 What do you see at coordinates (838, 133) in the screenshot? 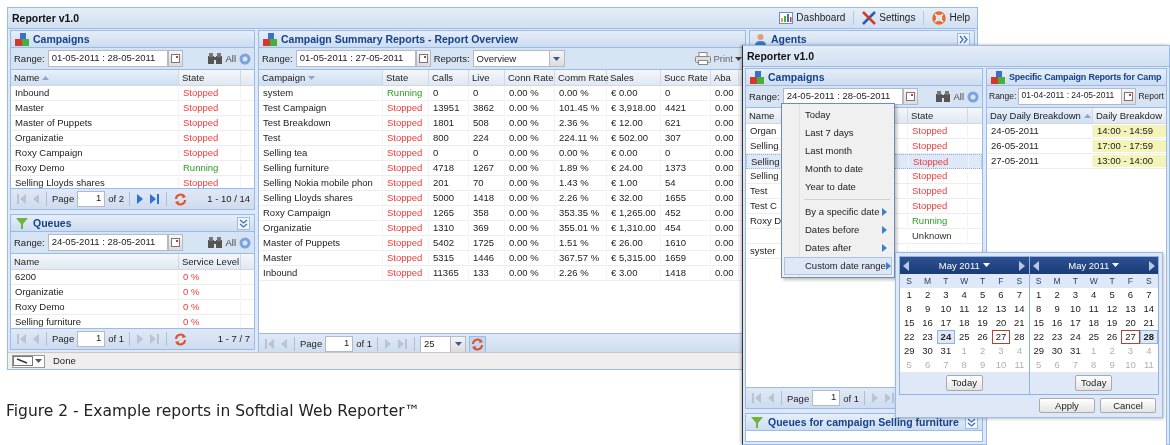
I see `menu-item: Last 7 days` at bounding box center [838, 133].